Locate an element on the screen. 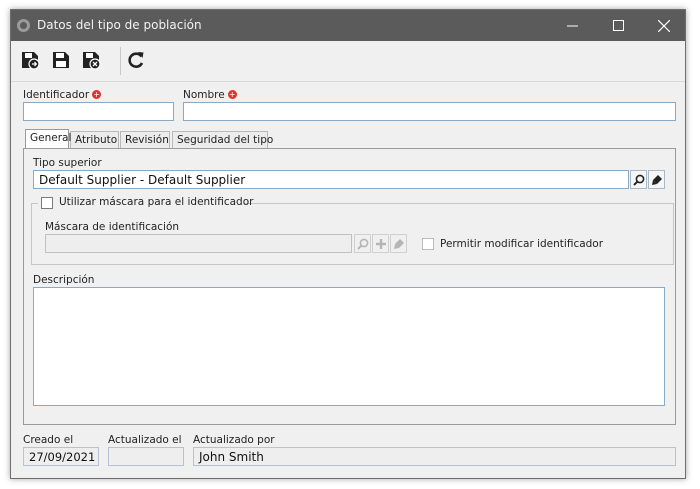 This screenshot has width=700, height=489. actualizado-por-field: John Smith is located at coordinates (434, 456).